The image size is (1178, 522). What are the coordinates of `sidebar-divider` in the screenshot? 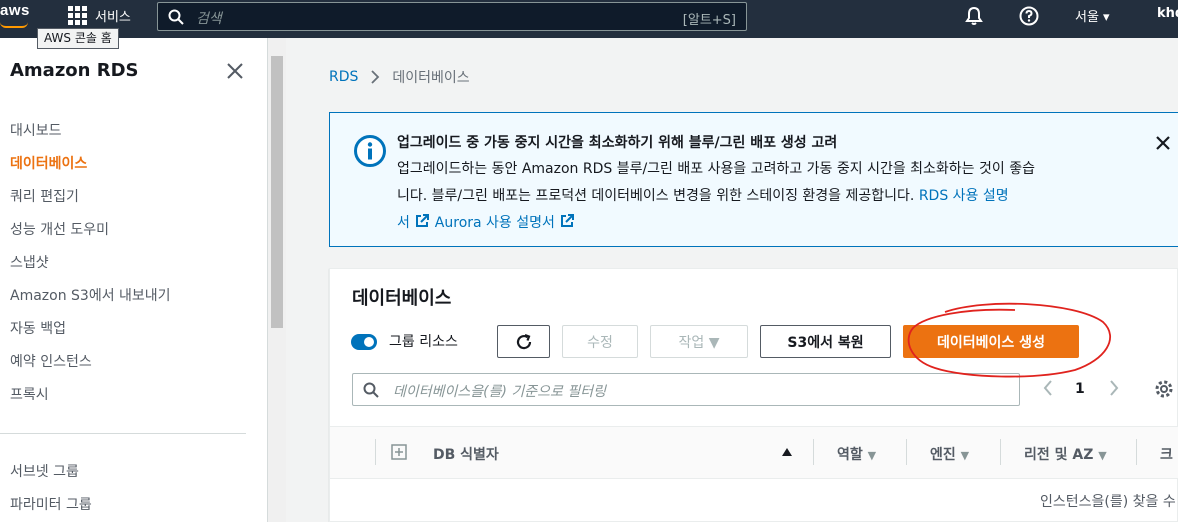 It's located at (123, 433).